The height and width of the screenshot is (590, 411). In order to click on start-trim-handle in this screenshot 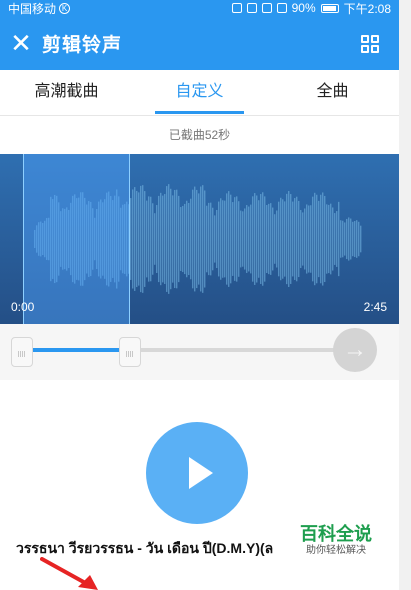, I will do `click(22, 352)`.